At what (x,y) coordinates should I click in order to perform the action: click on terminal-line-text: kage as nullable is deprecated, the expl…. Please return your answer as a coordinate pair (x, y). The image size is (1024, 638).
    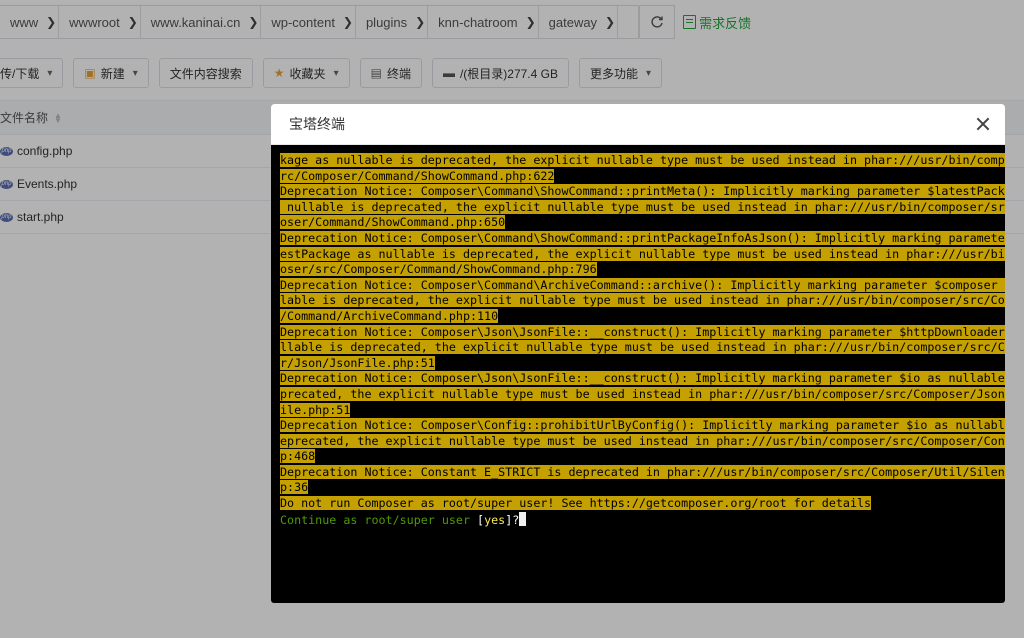
    Looking at the image, I should click on (642, 160).